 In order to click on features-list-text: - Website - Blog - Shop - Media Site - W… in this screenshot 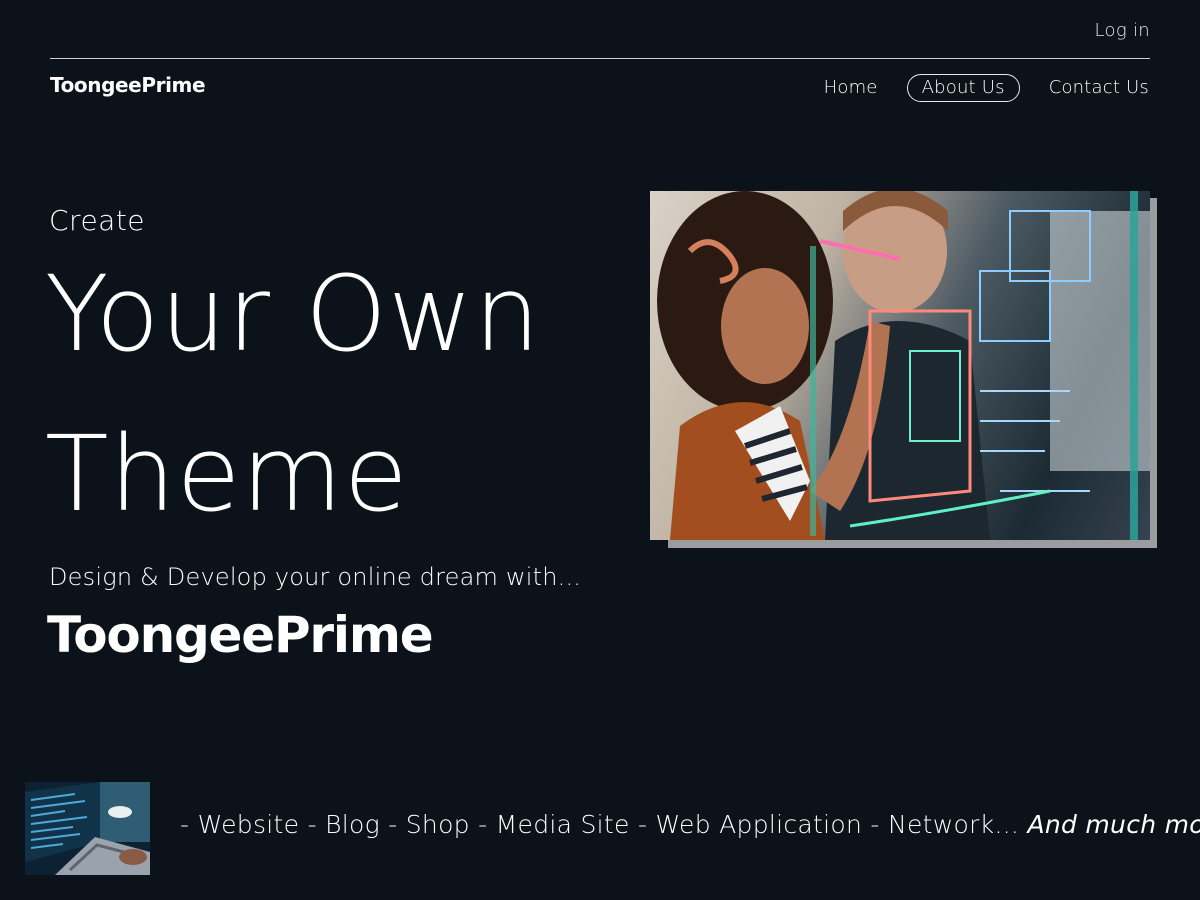, I will do `click(600, 824)`.